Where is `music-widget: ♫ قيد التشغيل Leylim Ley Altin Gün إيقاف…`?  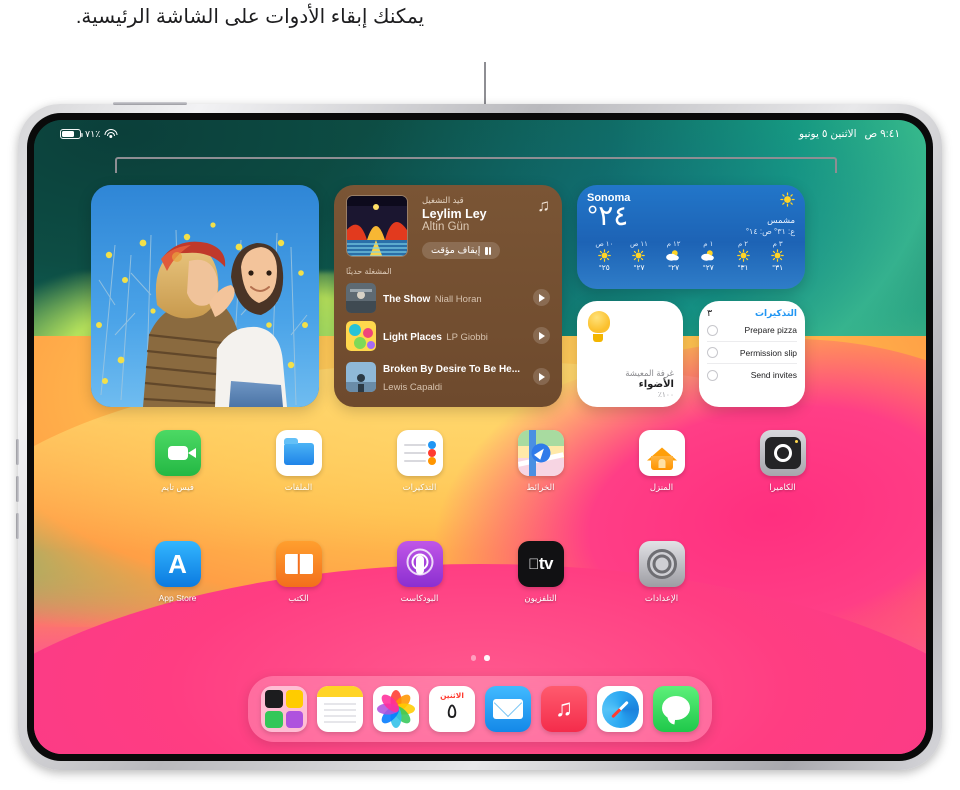
music-widget: ♫ قيد التشغيل Leylim Ley Altin Gün إيقاف… is located at coordinates (448, 296).